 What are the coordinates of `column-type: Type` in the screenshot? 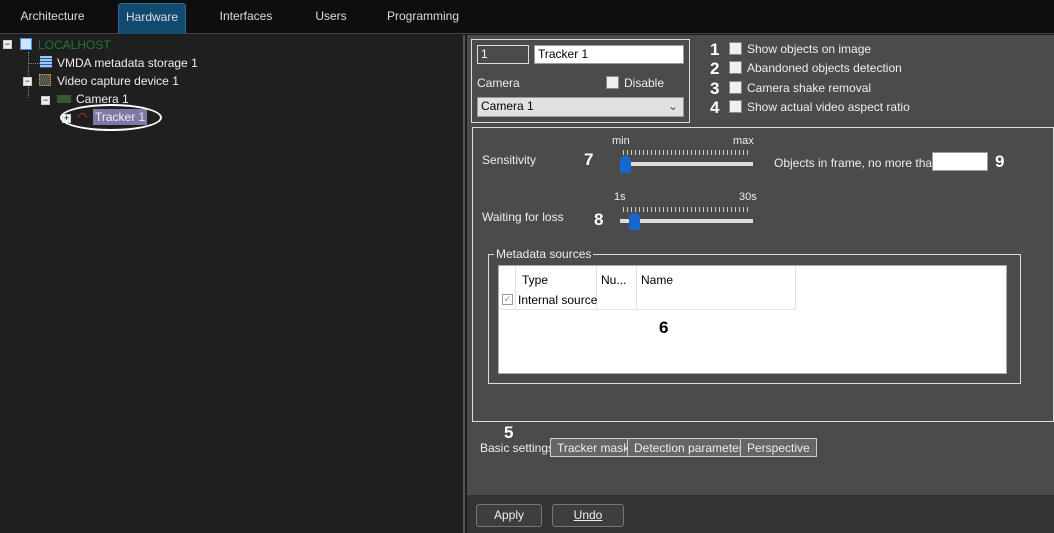 It's located at (535, 280).